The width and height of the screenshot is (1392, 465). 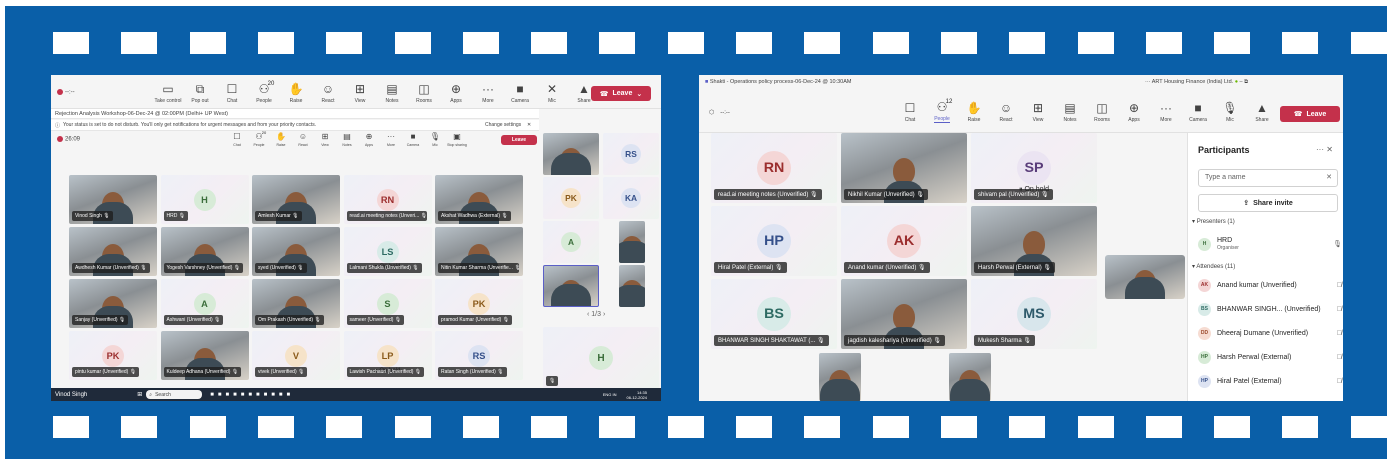 I want to click on toolbar-pop-out-button: ⧉ Pop out, so click(x=200, y=93).